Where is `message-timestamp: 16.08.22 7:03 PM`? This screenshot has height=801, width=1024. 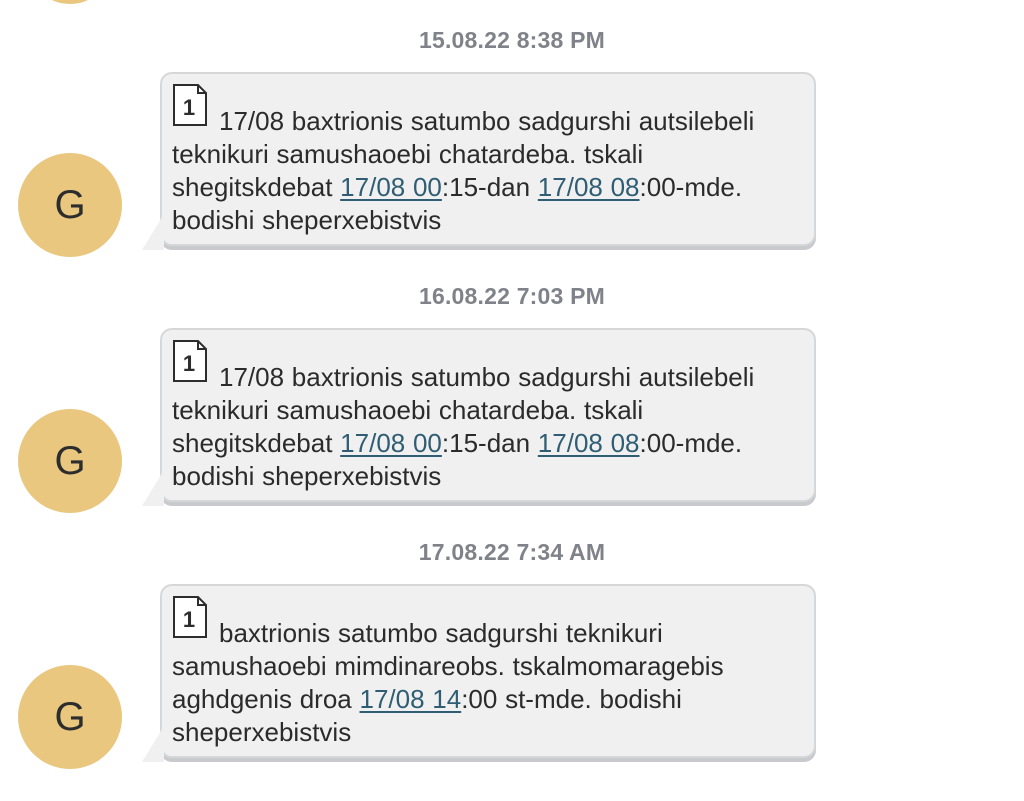
message-timestamp: 16.08.22 7:03 PM is located at coordinates (512, 296).